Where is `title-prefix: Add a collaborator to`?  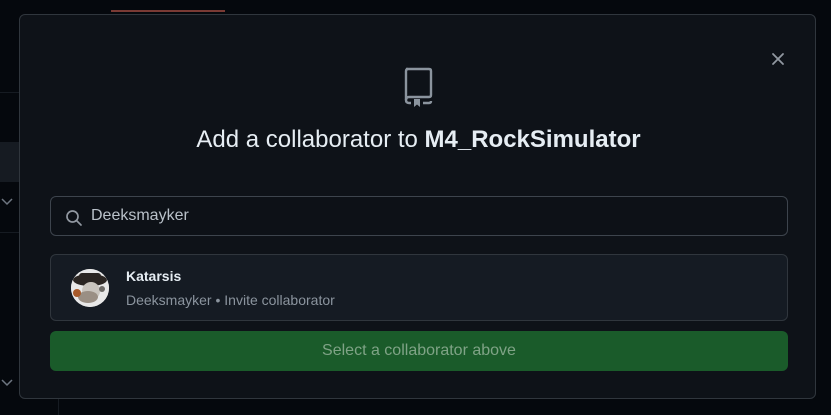 title-prefix: Add a collaborator to is located at coordinates (310, 139).